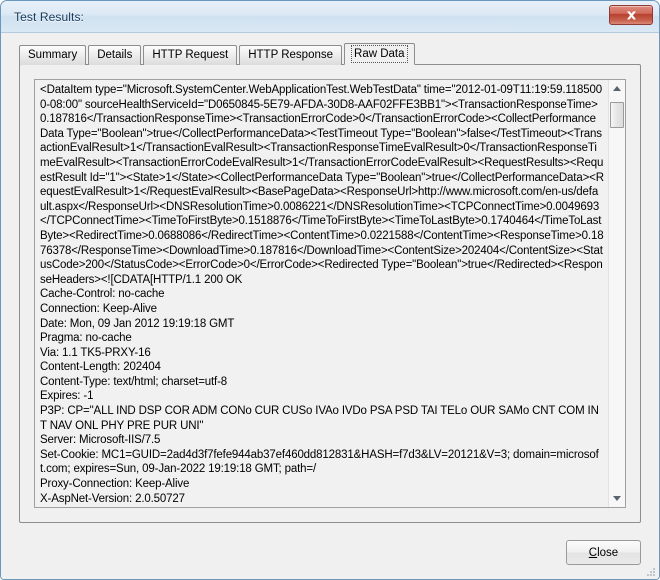 This screenshot has width=660, height=580. I want to click on close-button: Close, so click(603, 552).